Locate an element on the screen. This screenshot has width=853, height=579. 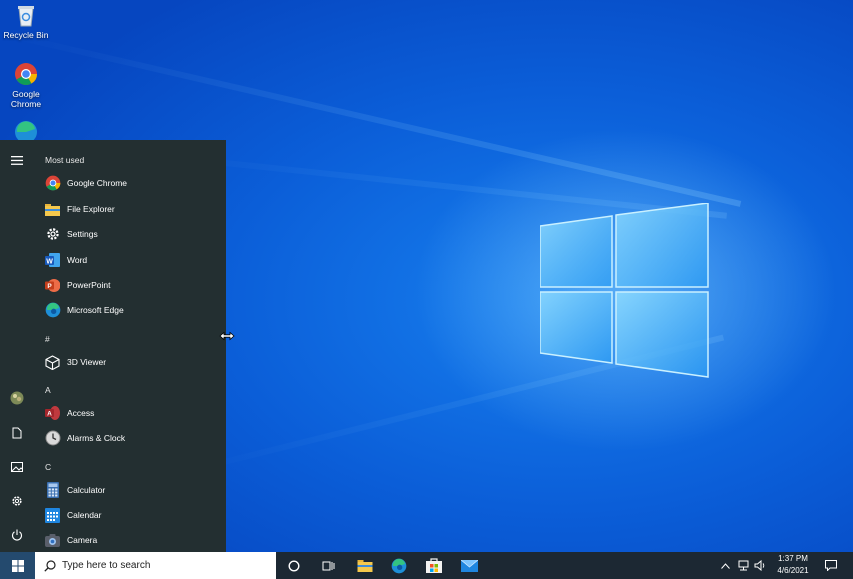
document-icon is located at coordinates (17, 433).